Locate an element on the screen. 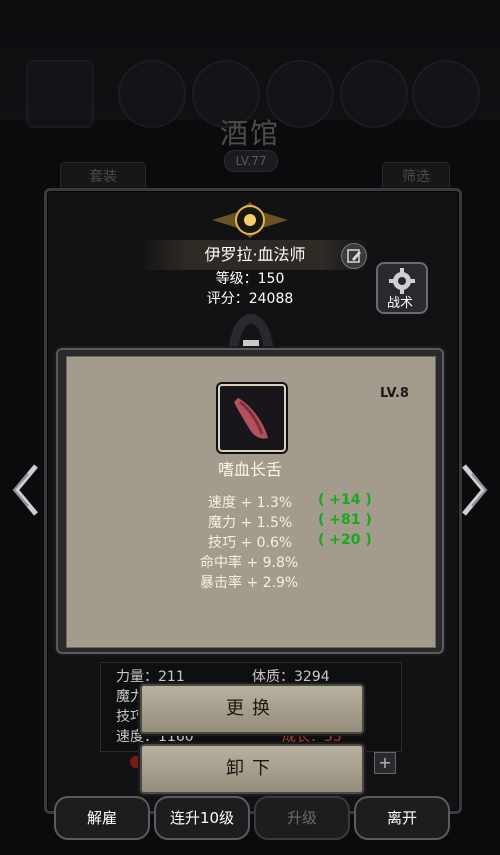 The height and width of the screenshot is (855, 500). plus-icon: + is located at coordinates (385, 762).